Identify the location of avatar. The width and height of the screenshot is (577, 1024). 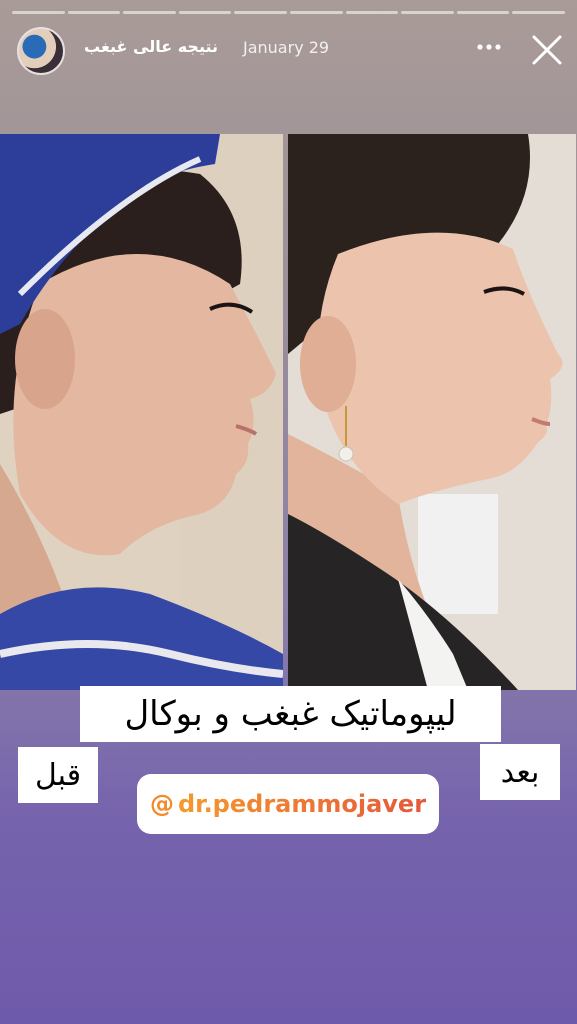
(41, 51).